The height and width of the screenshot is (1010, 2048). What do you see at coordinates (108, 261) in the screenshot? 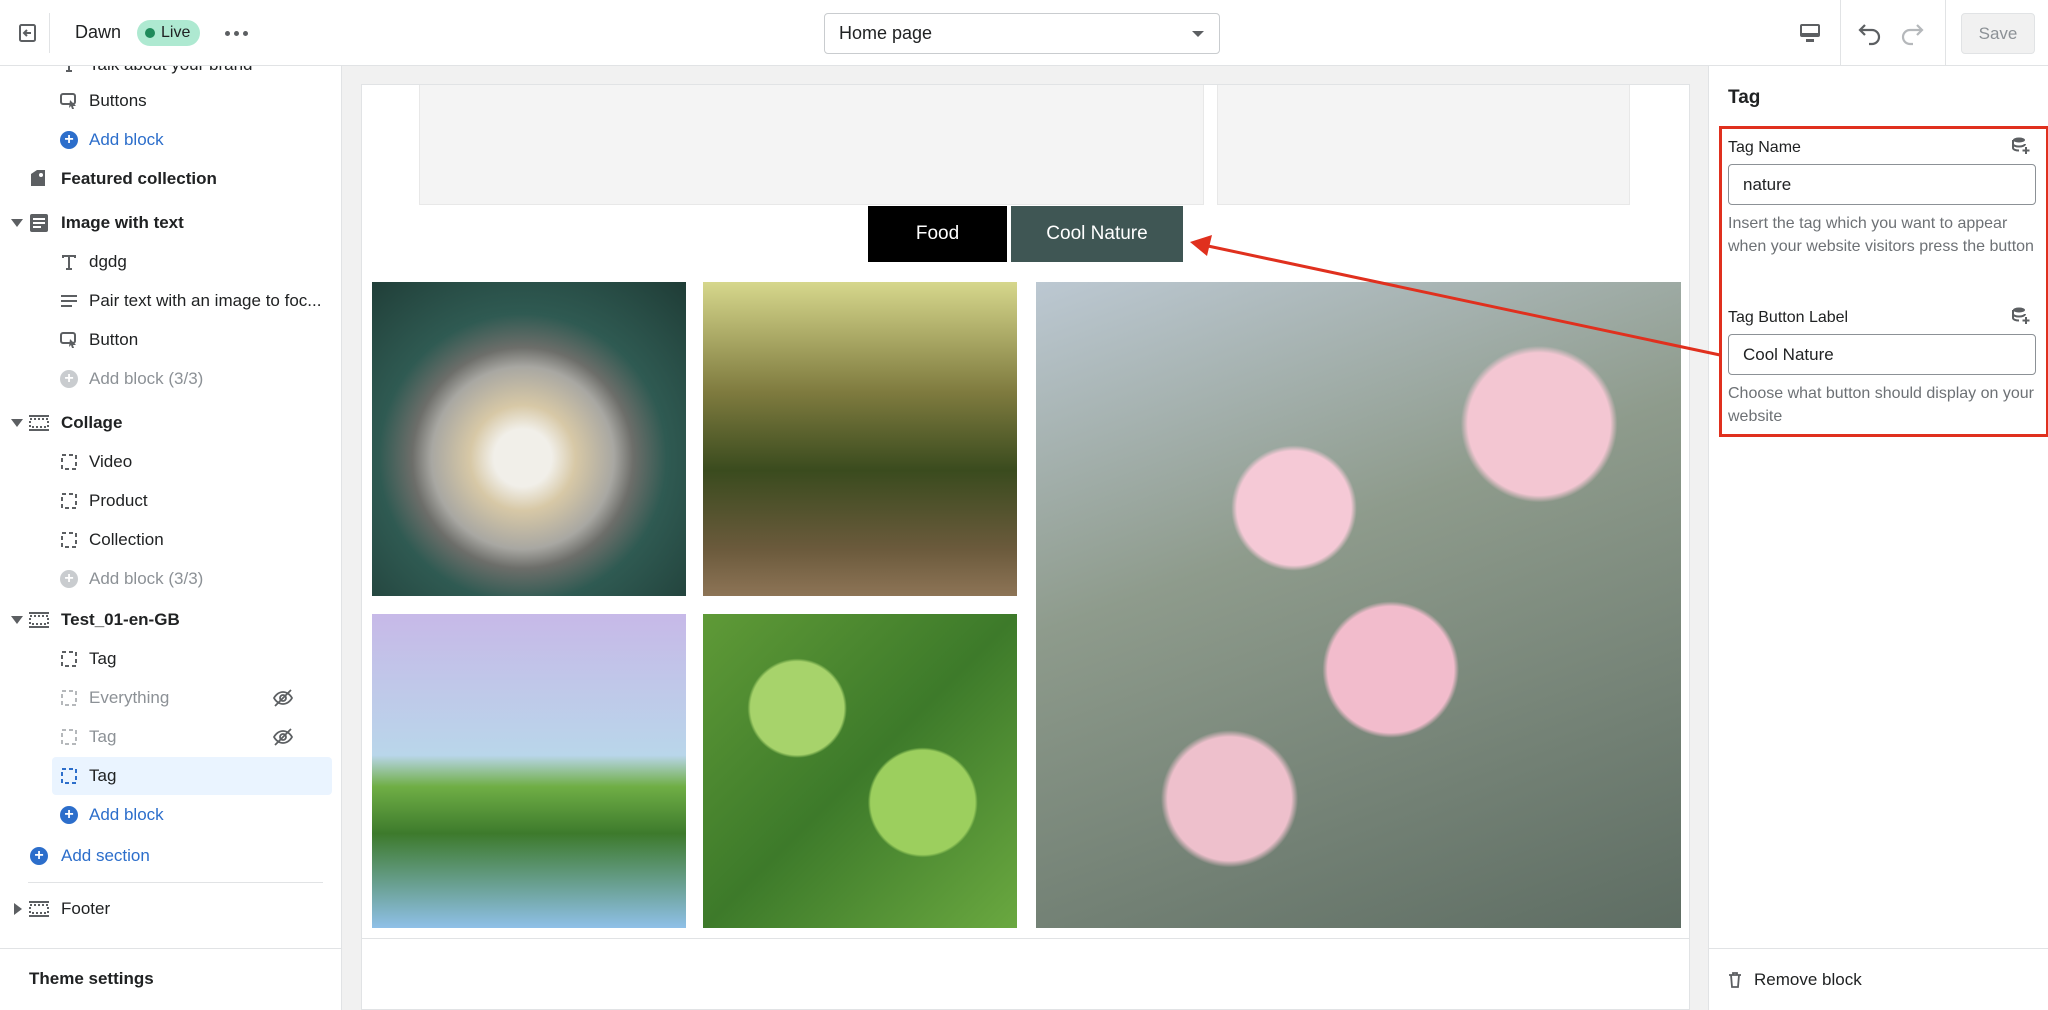
I see `sidebar-item-label: dgdg` at bounding box center [108, 261].